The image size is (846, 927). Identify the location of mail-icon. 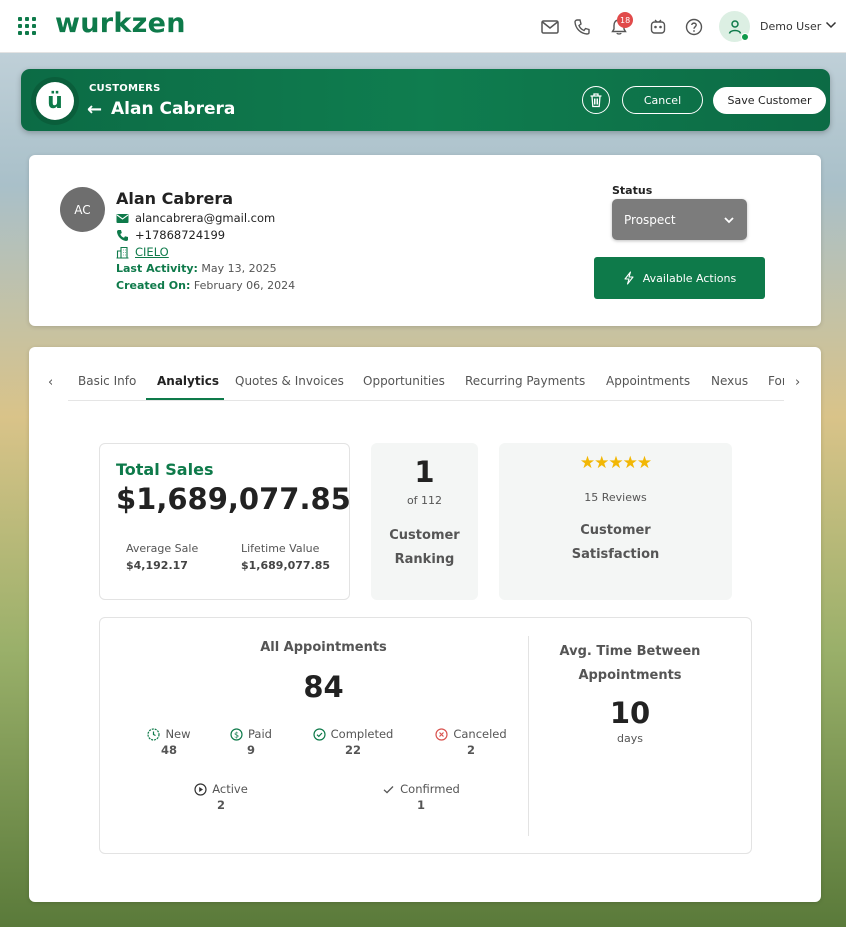
(550, 27).